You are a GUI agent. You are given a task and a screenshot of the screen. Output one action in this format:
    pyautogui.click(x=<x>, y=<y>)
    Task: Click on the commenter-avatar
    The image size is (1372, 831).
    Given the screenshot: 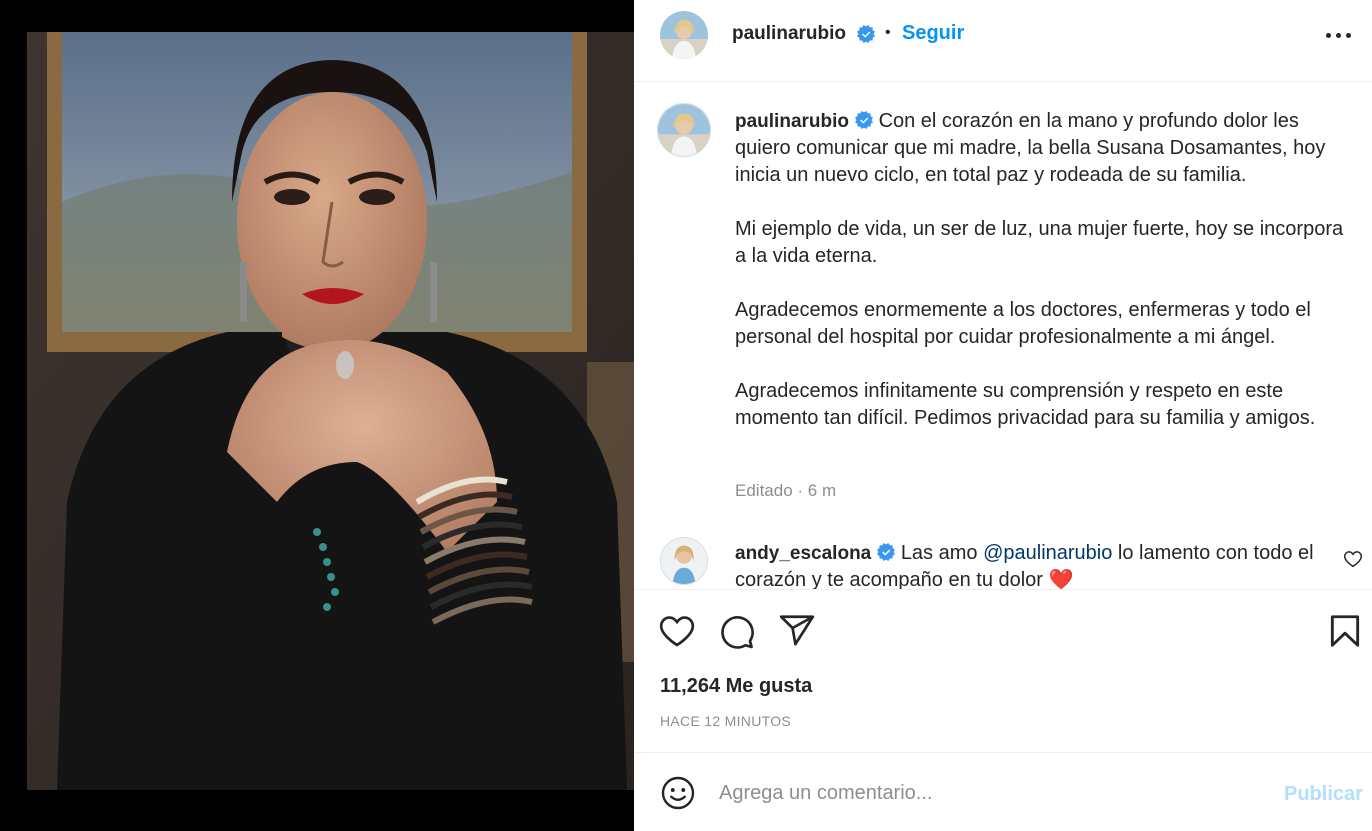 What is the action you would take?
    pyautogui.click(x=684, y=561)
    